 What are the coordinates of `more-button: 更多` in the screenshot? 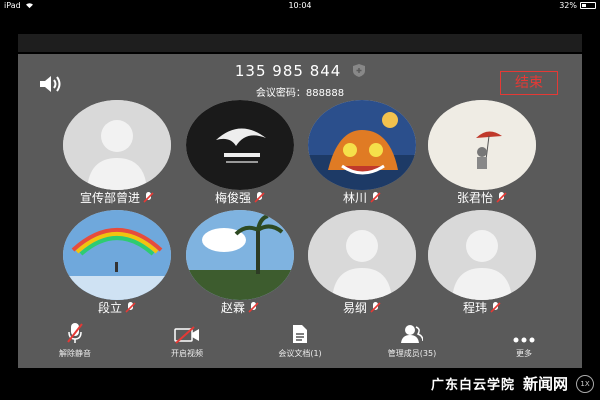 It's located at (524, 338).